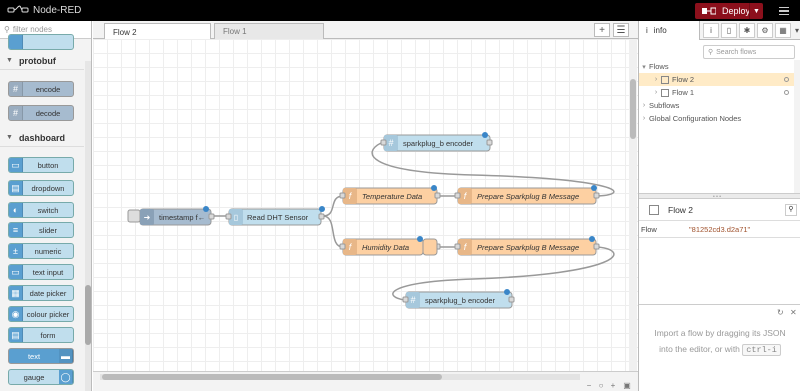 This screenshot has width=800, height=391. Describe the element at coordinates (44, 10) in the screenshot. I see `app-logo: Node-RED` at that location.